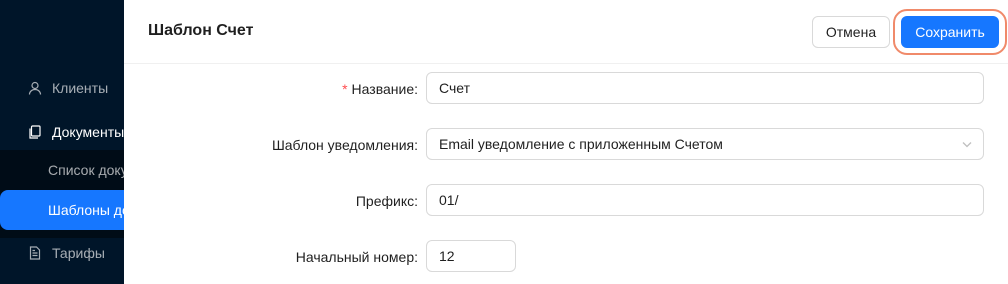  I want to click on name-label-text: Название, so click(383, 89).